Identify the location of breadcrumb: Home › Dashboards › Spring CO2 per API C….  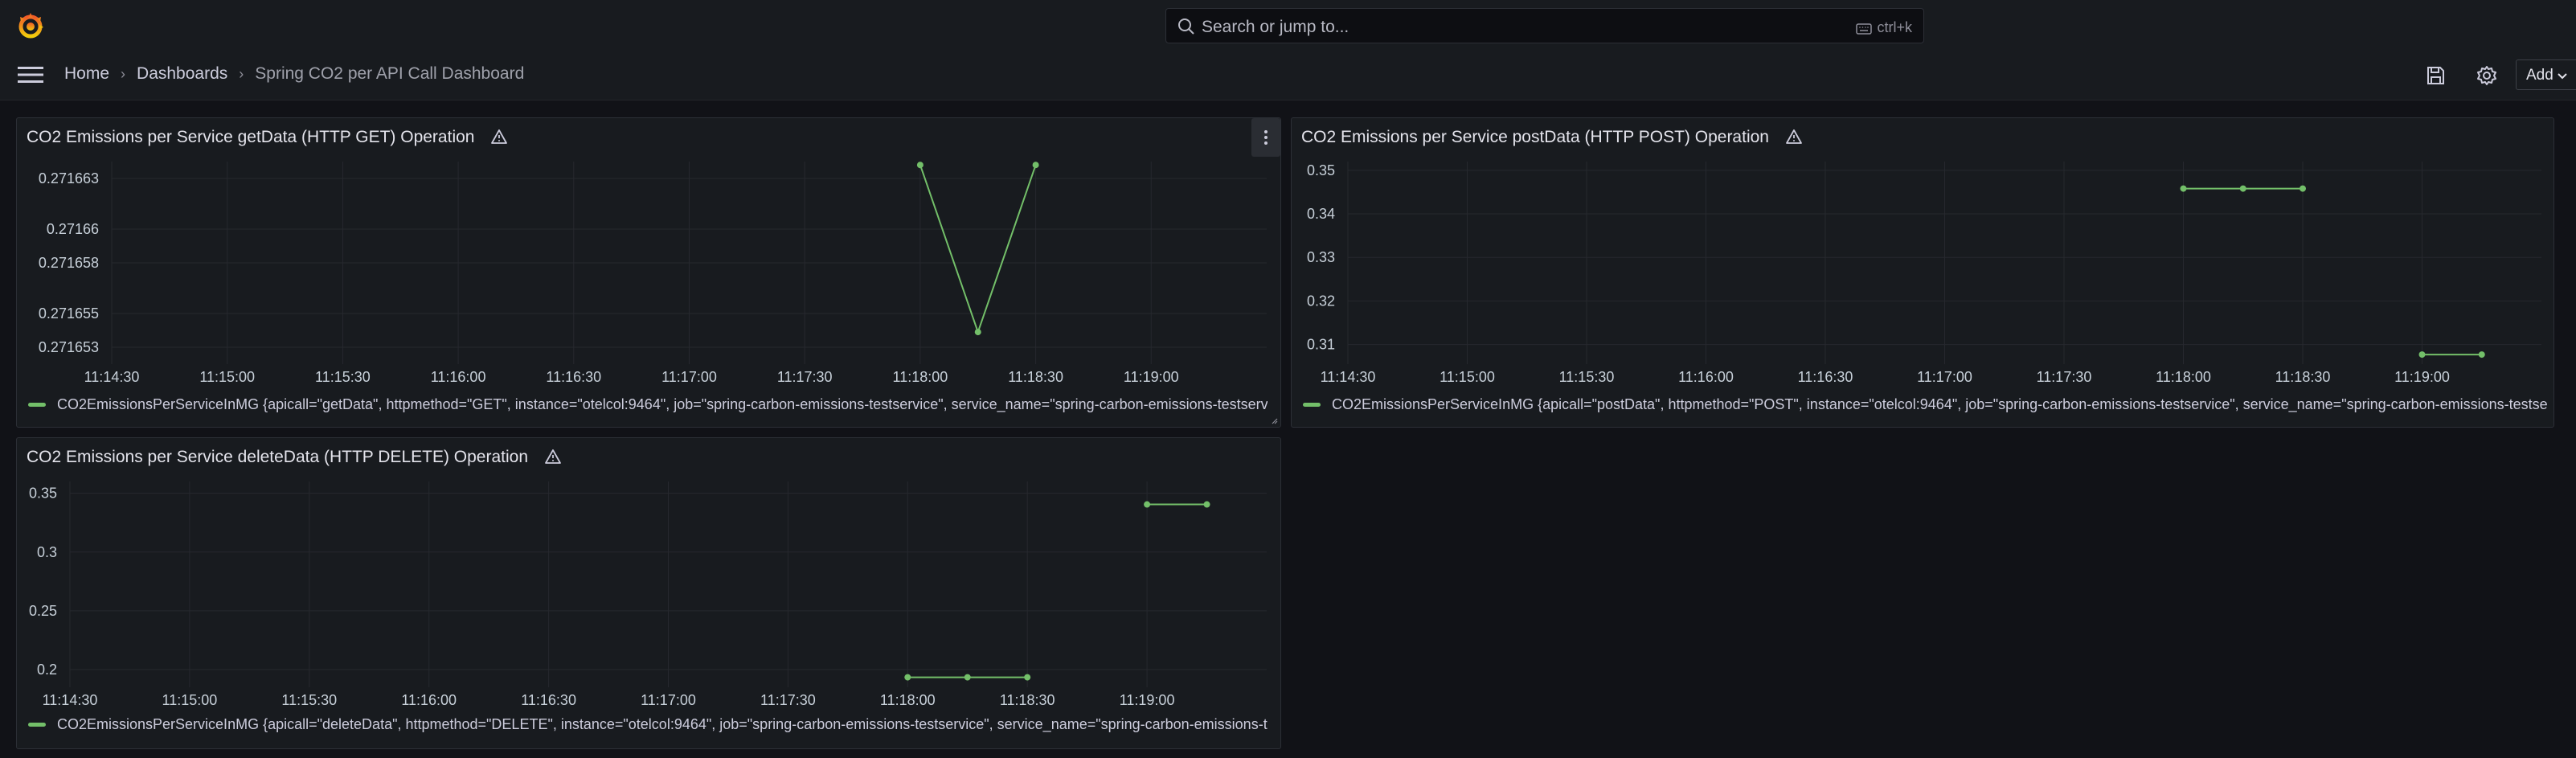
(294, 74).